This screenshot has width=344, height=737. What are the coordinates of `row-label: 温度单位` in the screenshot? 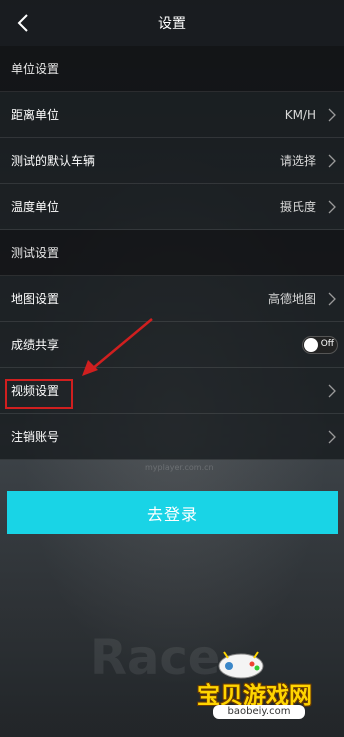 It's located at (35, 207).